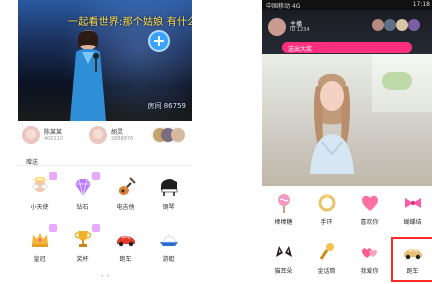 This screenshot has height=284, width=432. I want to click on audience-avatar, so click(178, 135).